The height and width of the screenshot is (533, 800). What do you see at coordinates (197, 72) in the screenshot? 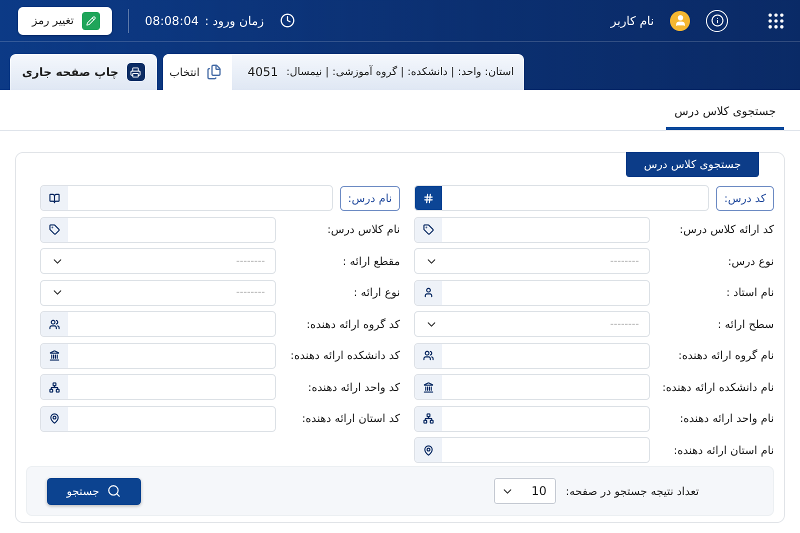
I see `select-button: انتخاب` at bounding box center [197, 72].